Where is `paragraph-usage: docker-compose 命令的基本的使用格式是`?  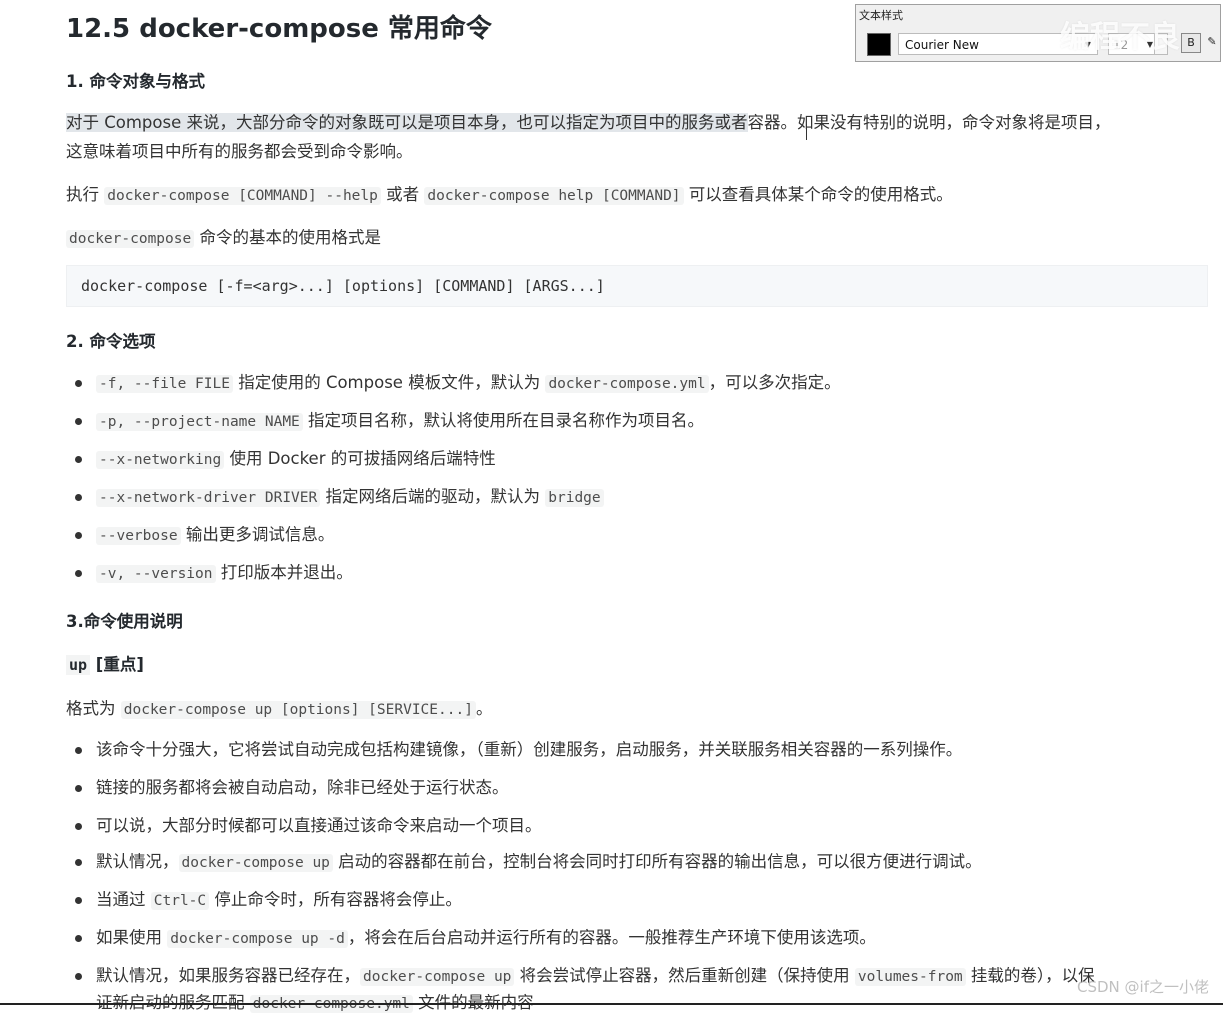
paragraph-usage: docker-compose 命令的基本的使用格式是 is located at coordinates (223, 238).